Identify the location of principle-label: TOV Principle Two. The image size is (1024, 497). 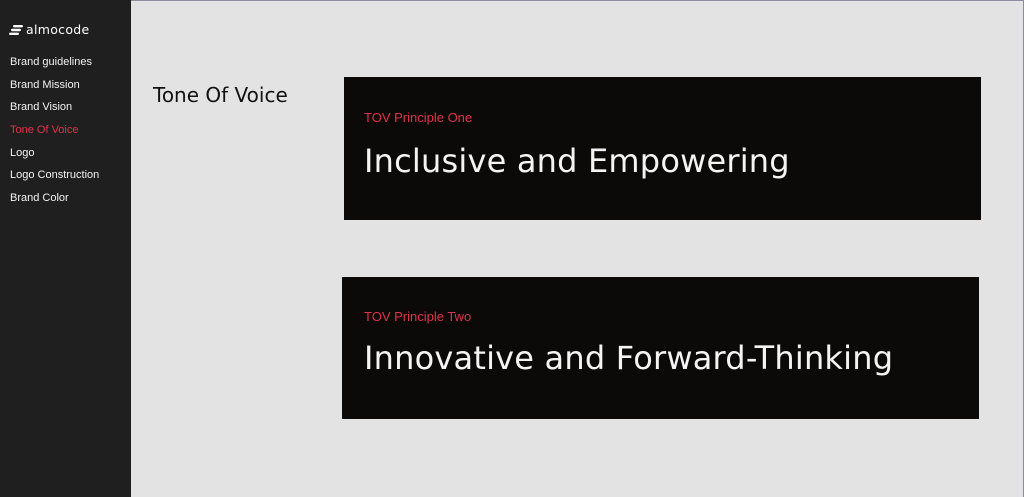
(418, 316).